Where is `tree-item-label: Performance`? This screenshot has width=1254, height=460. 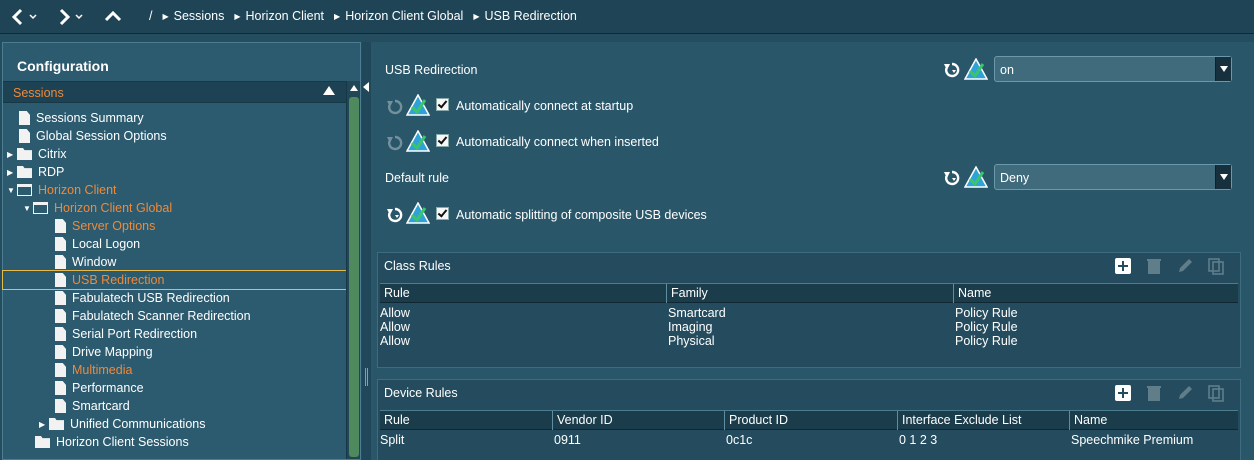
tree-item-label: Performance is located at coordinates (108, 388).